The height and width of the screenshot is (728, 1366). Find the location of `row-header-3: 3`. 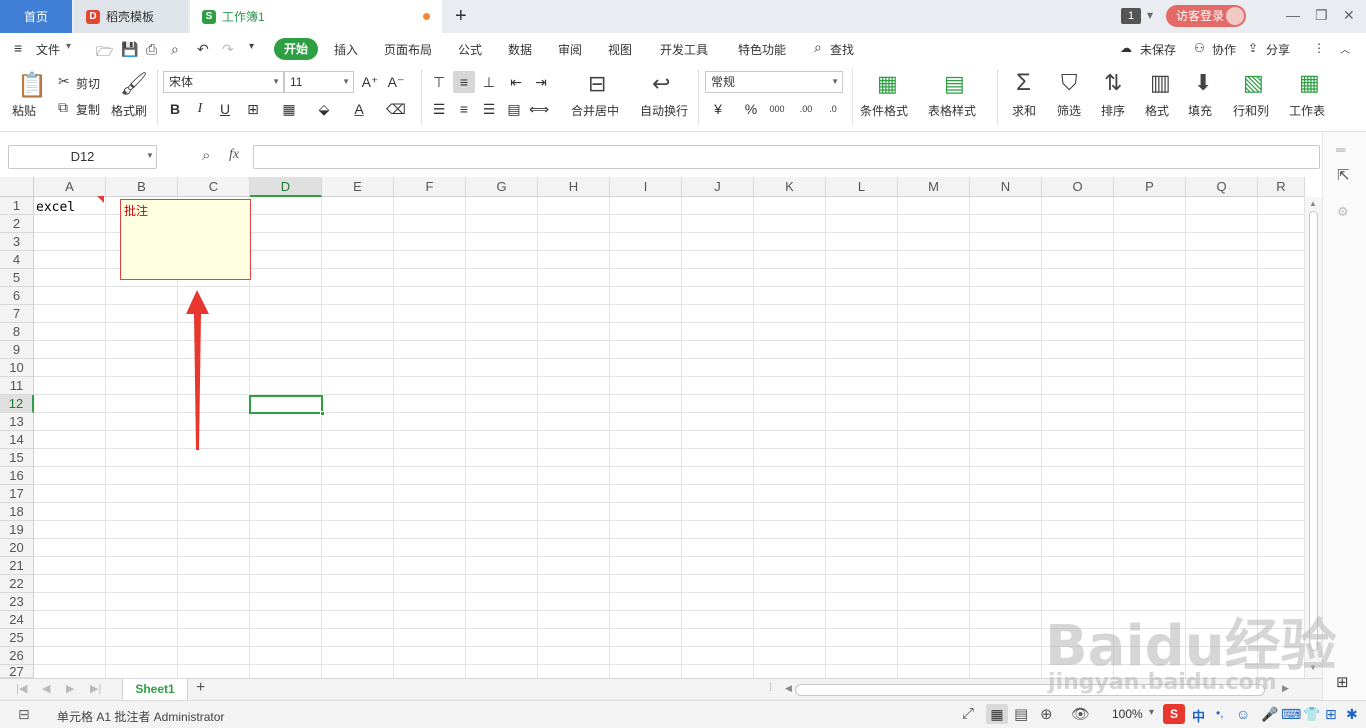

row-header-3: 3 is located at coordinates (17, 242).